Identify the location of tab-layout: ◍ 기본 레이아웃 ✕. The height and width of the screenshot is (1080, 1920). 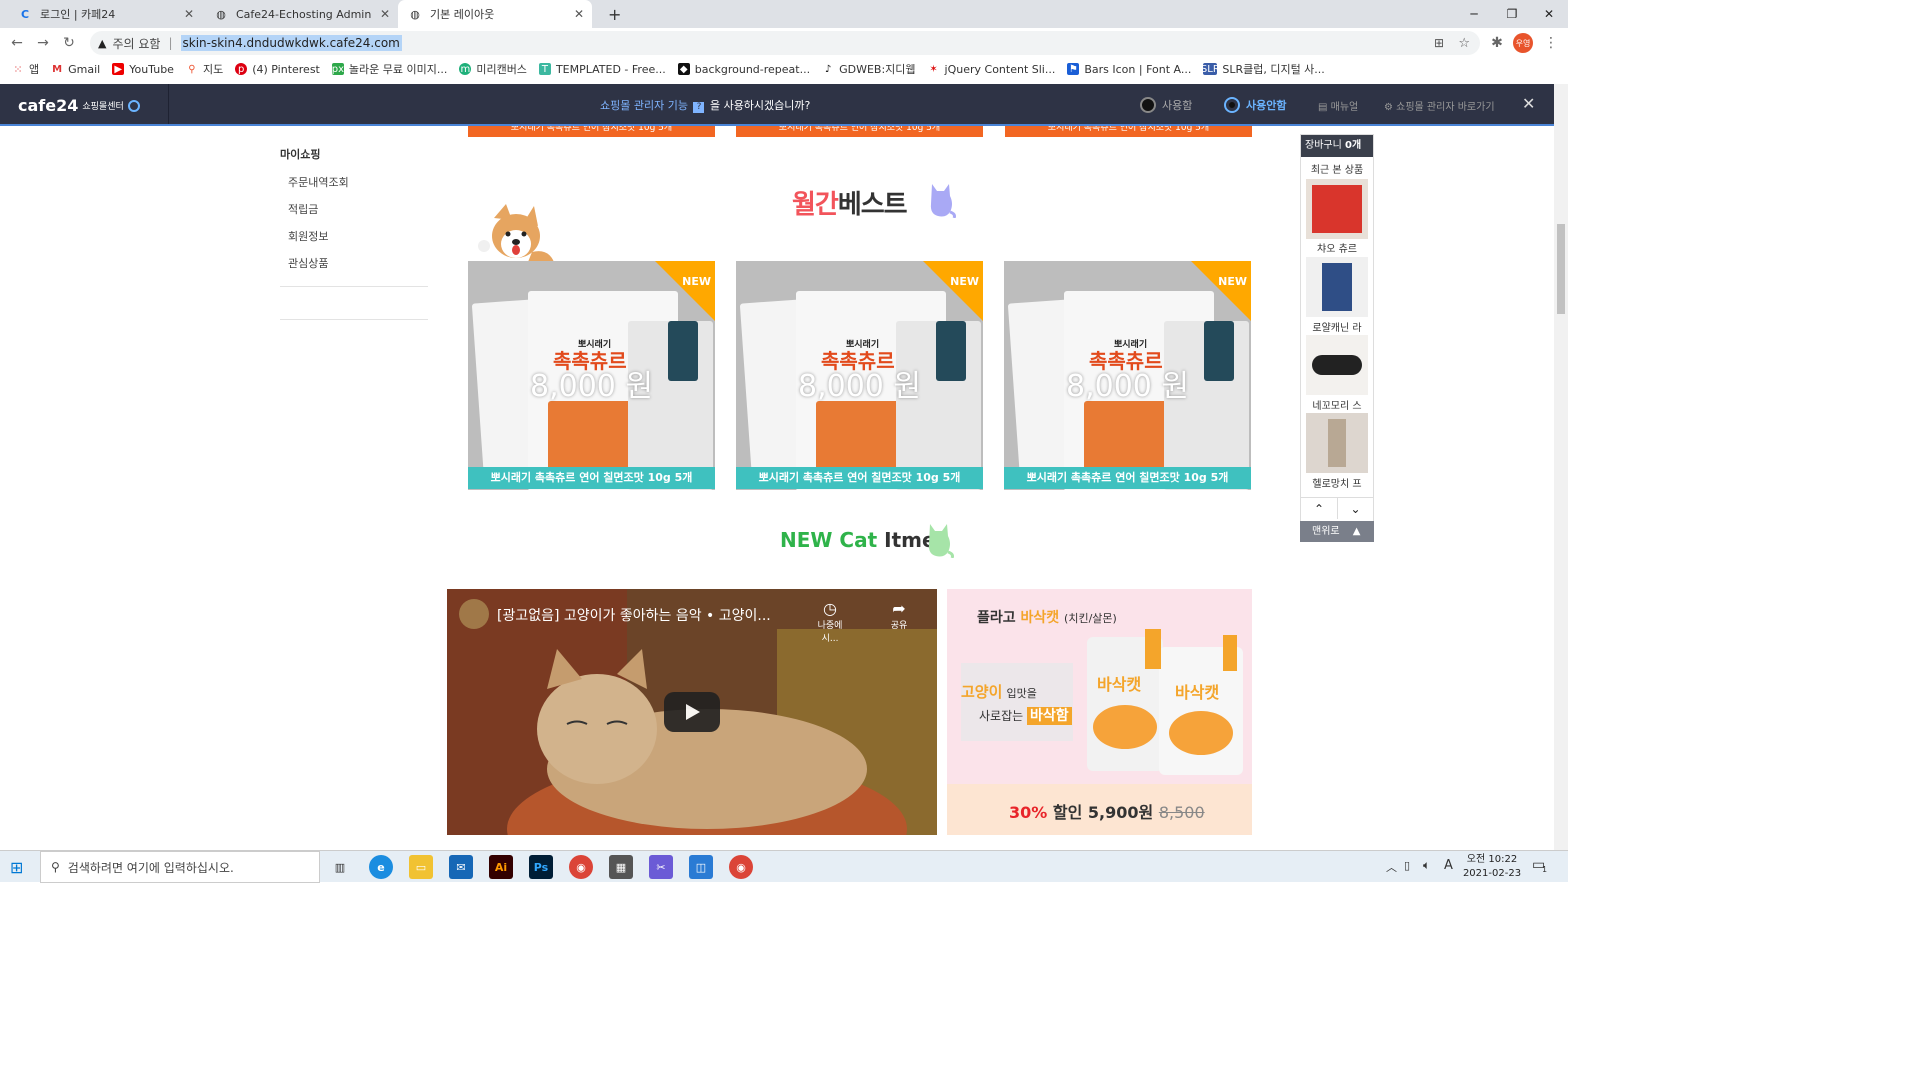
(495, 14).